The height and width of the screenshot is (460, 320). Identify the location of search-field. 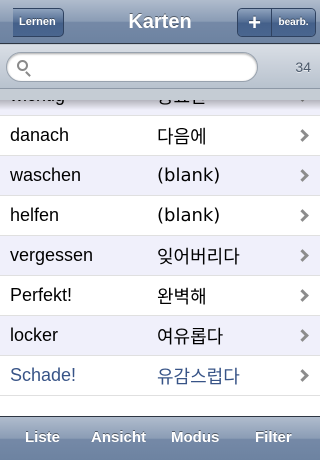
(132, 67).